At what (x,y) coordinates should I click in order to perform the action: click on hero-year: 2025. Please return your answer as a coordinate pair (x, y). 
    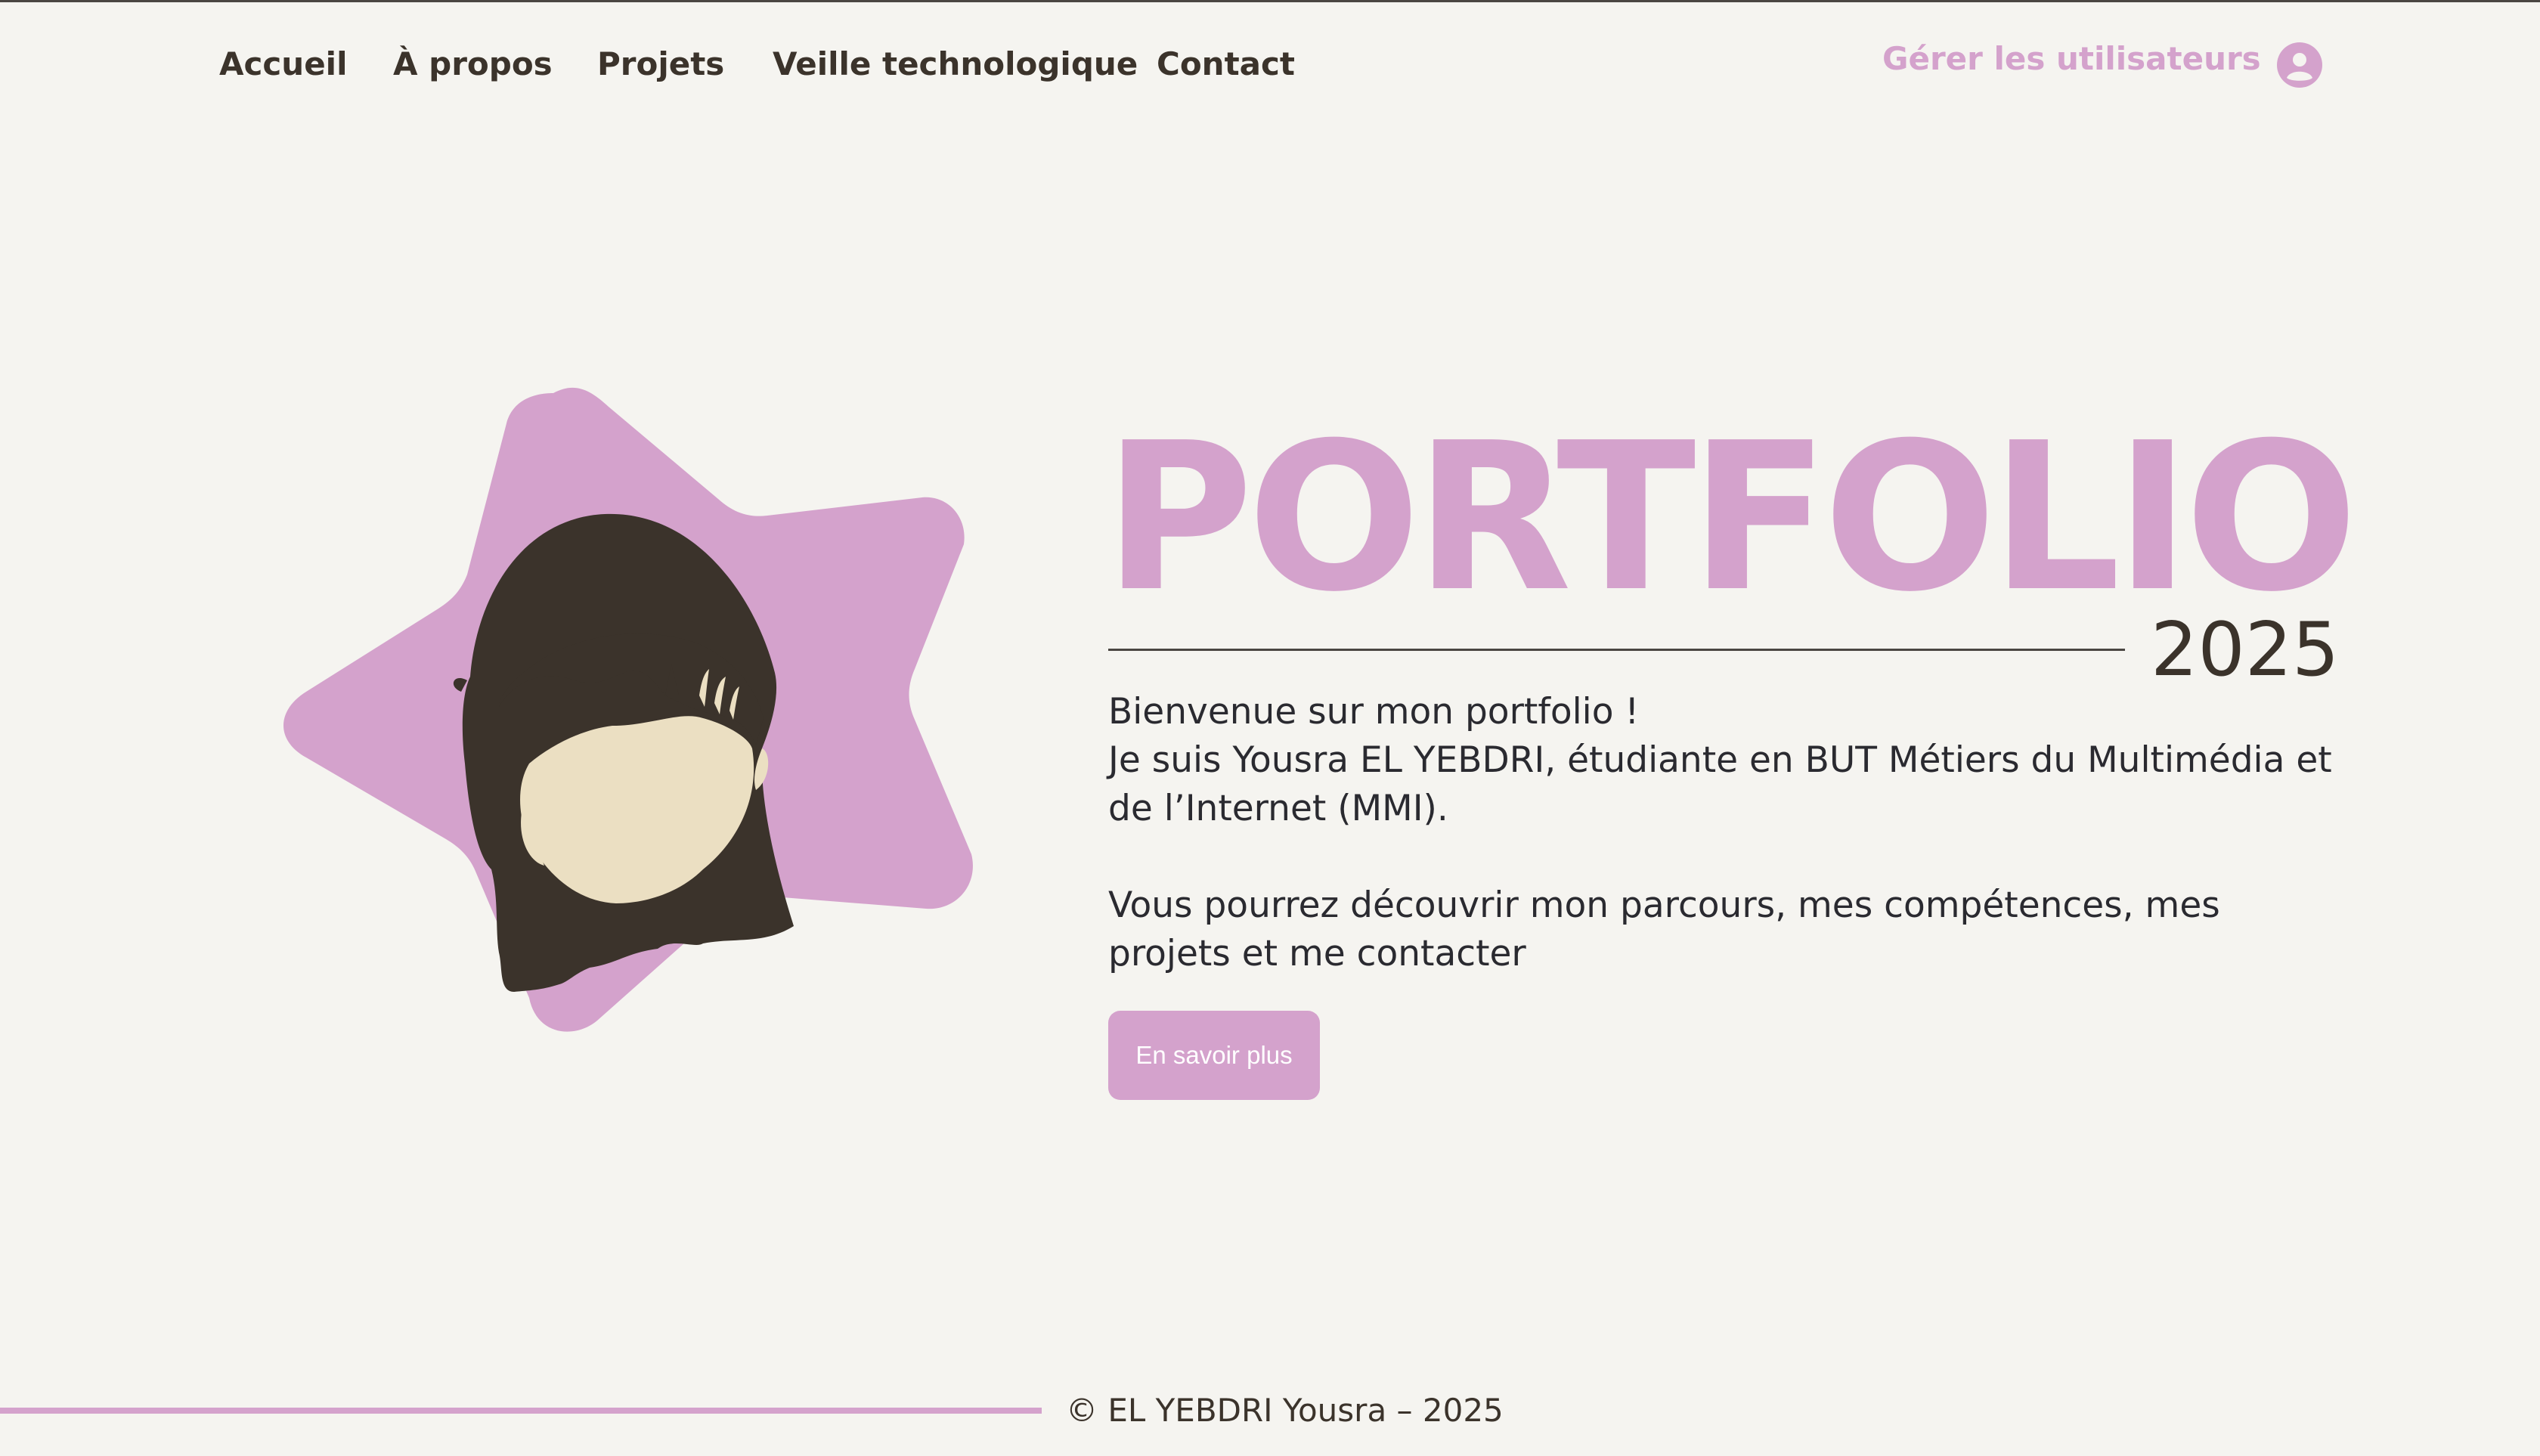
    Looking at the image, I should click on (2245, 650).